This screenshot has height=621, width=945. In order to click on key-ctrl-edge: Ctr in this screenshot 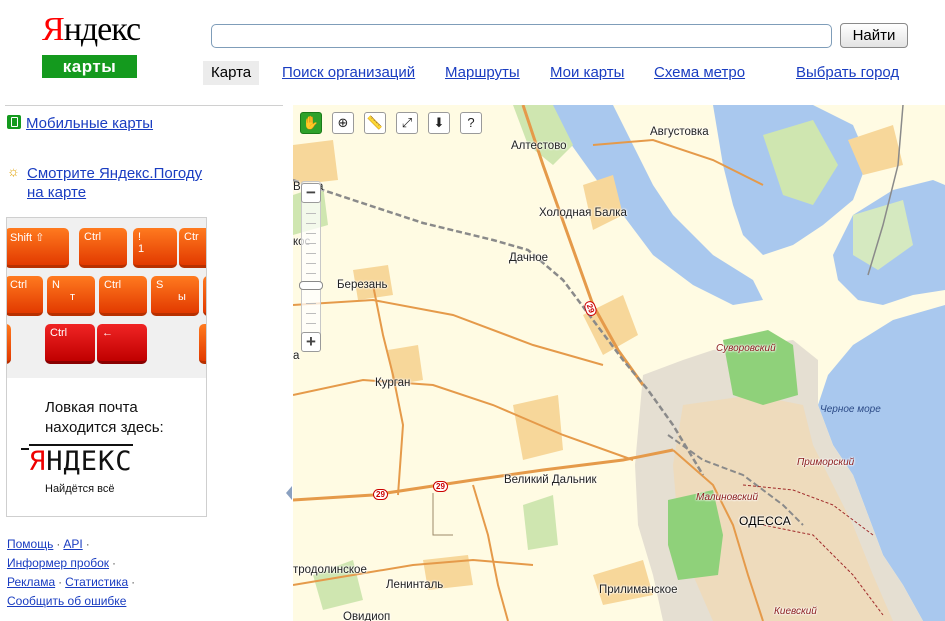, I will do `click(192, 248)`.